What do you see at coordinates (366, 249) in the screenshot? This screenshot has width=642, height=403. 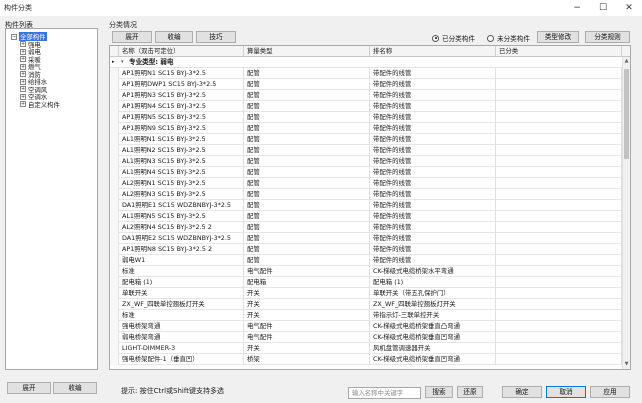 I see `table-row: AP1照明N8 SC15 BYJ-3*2.5 2 配管 带配件的线管` at bounding box center [366, 249].